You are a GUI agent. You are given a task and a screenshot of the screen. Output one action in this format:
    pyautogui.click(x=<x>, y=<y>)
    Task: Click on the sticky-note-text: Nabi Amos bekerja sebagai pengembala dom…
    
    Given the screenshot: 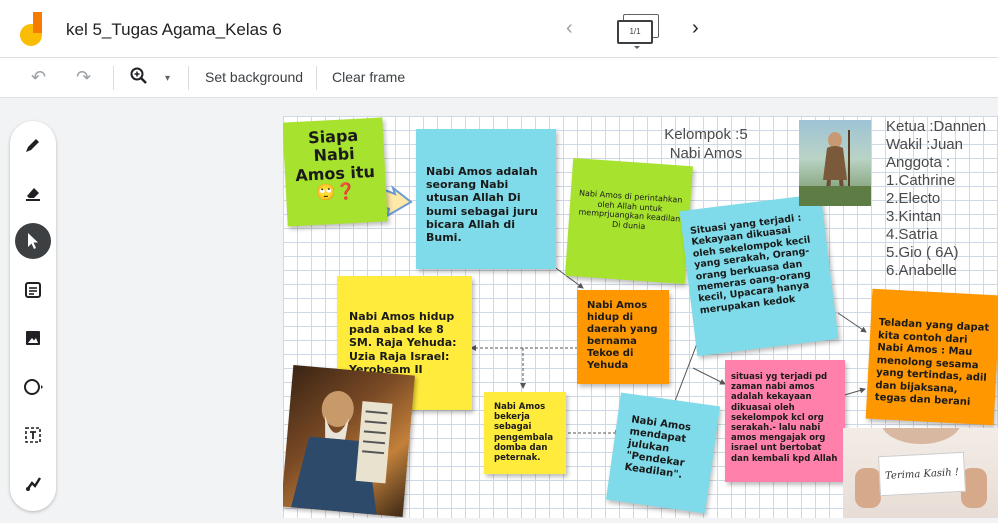 What is the action you would take?
    pyautogui.click(x=524, y=432)
    